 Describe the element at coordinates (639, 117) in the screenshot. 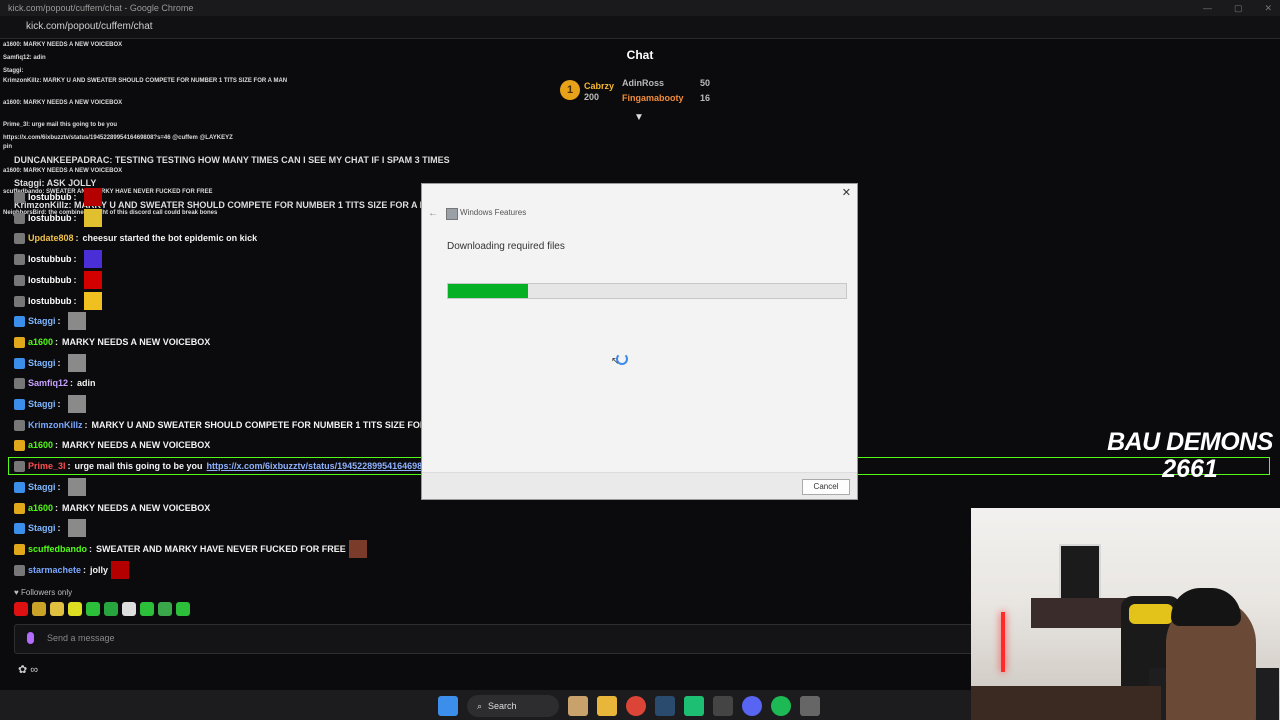

I see `scroll-down-icon: ▼` at that location.